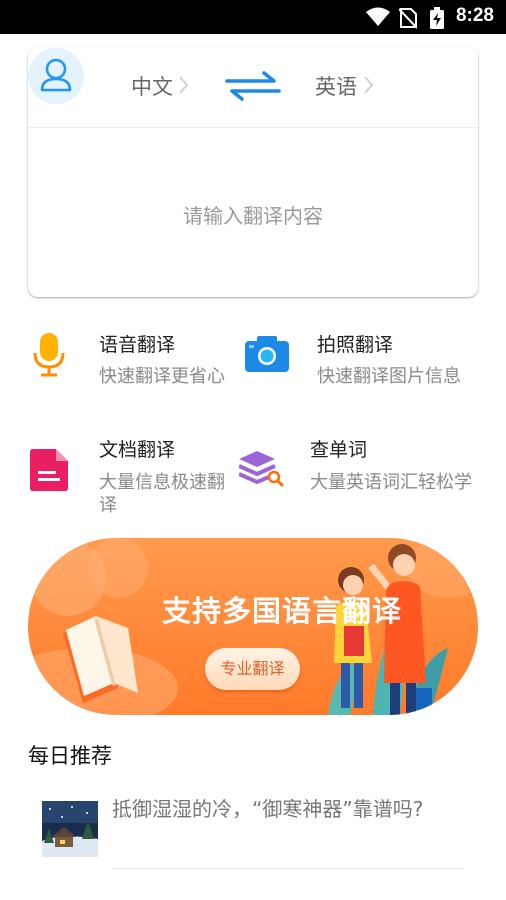  I want to click on winter-night-image, so click(70, 829).